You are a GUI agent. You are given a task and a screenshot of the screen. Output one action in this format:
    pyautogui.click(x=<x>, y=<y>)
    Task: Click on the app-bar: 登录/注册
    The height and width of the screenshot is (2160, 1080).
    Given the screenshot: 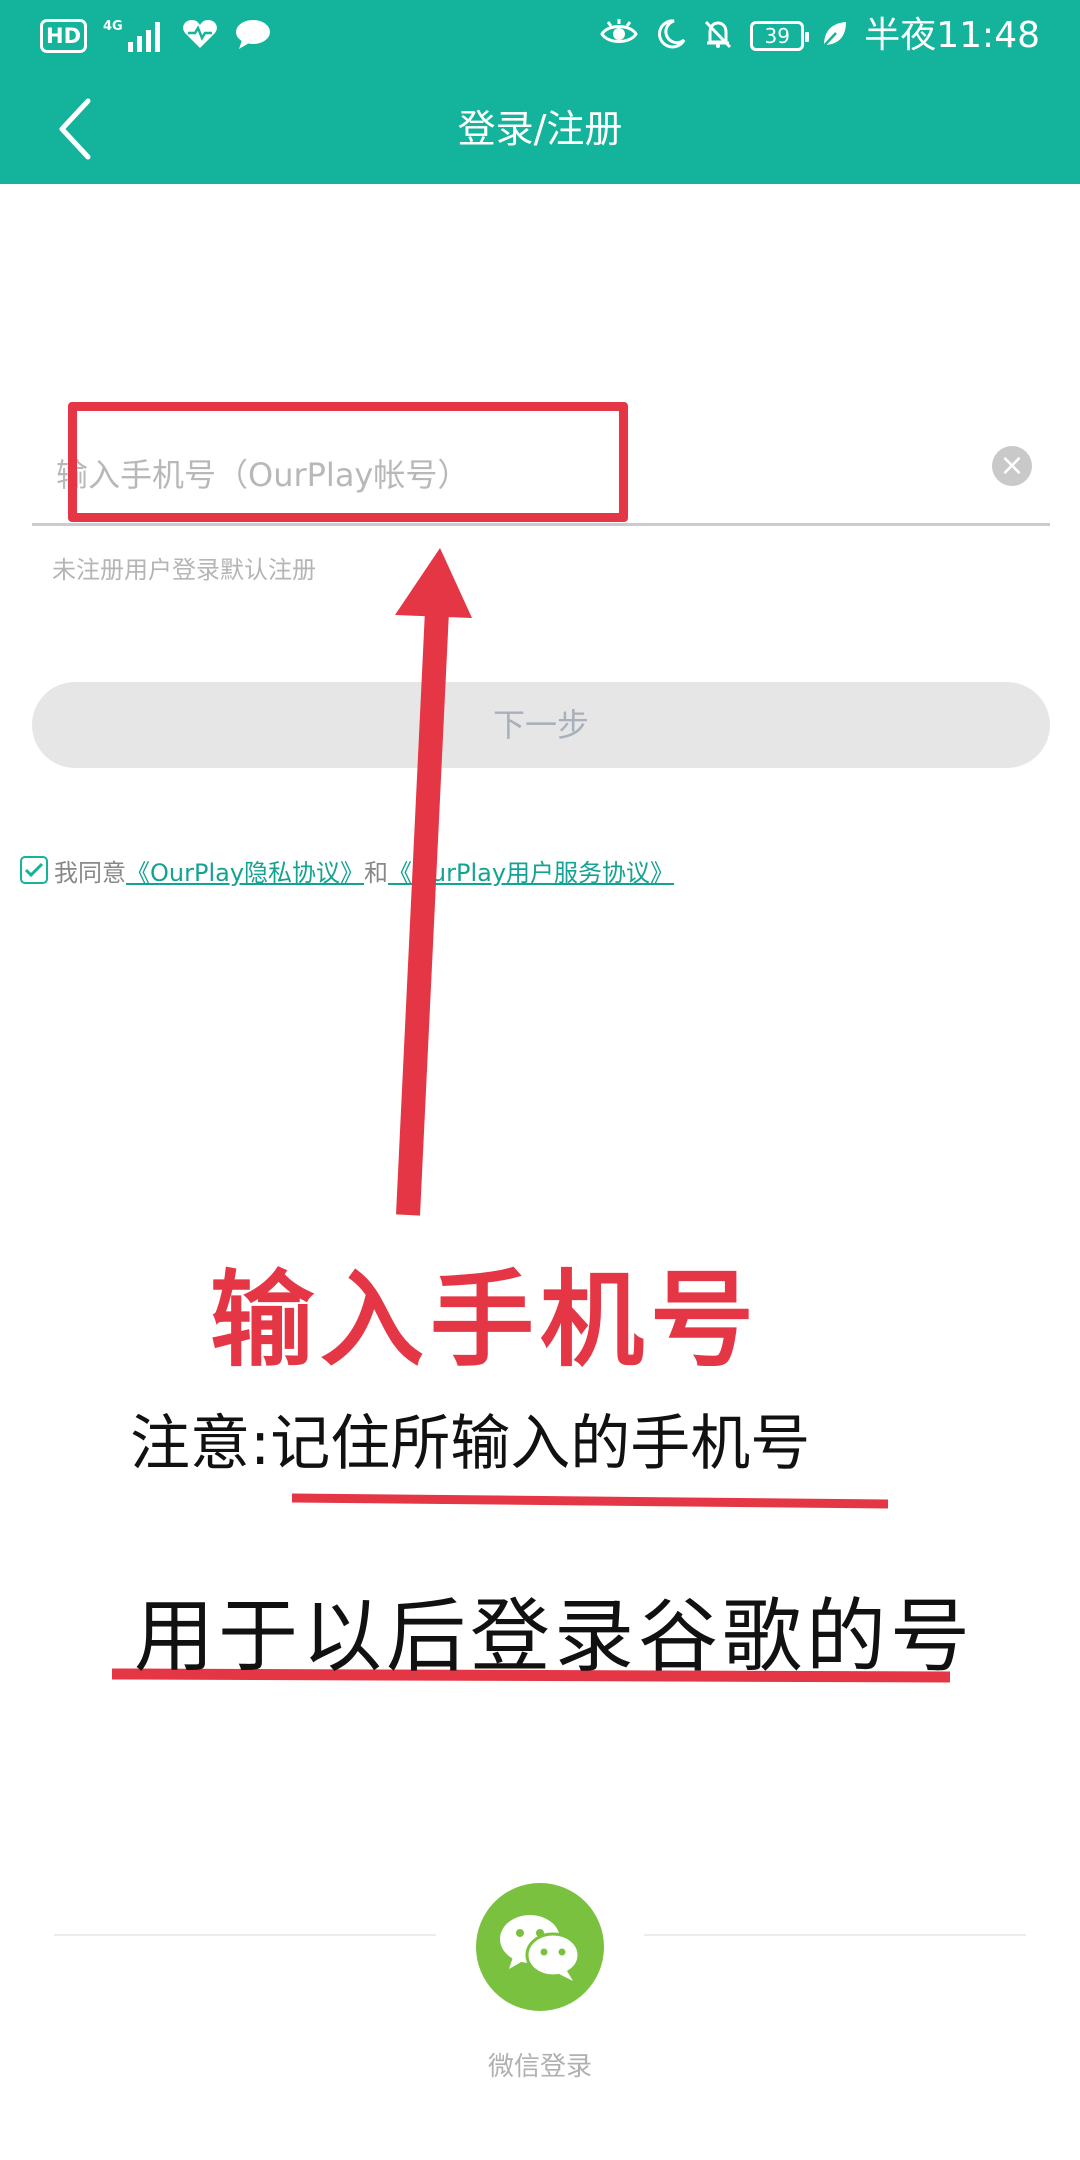 What is the action you would take?
    pyautogui.click(x=540, y=129)
    